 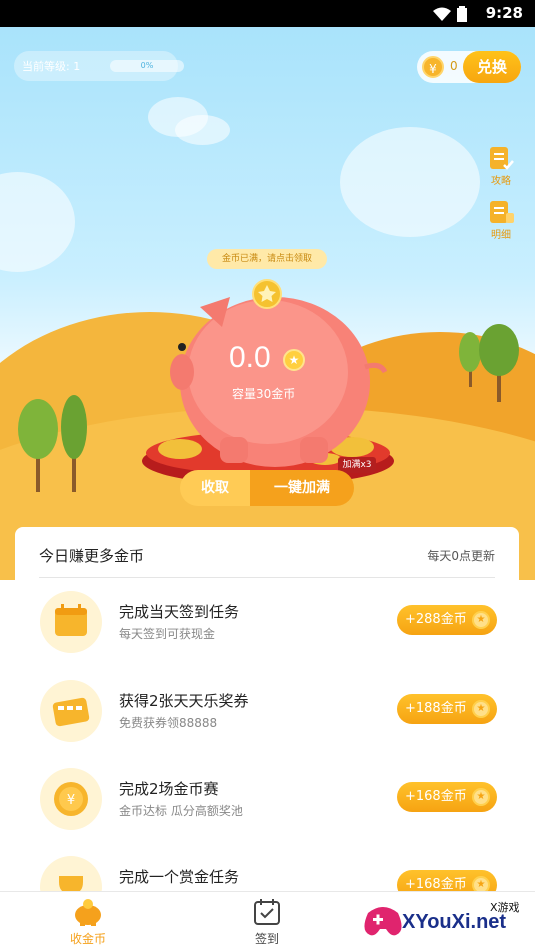 I want to click on level-progress-bar: 0%, so click(x=147, y=66).